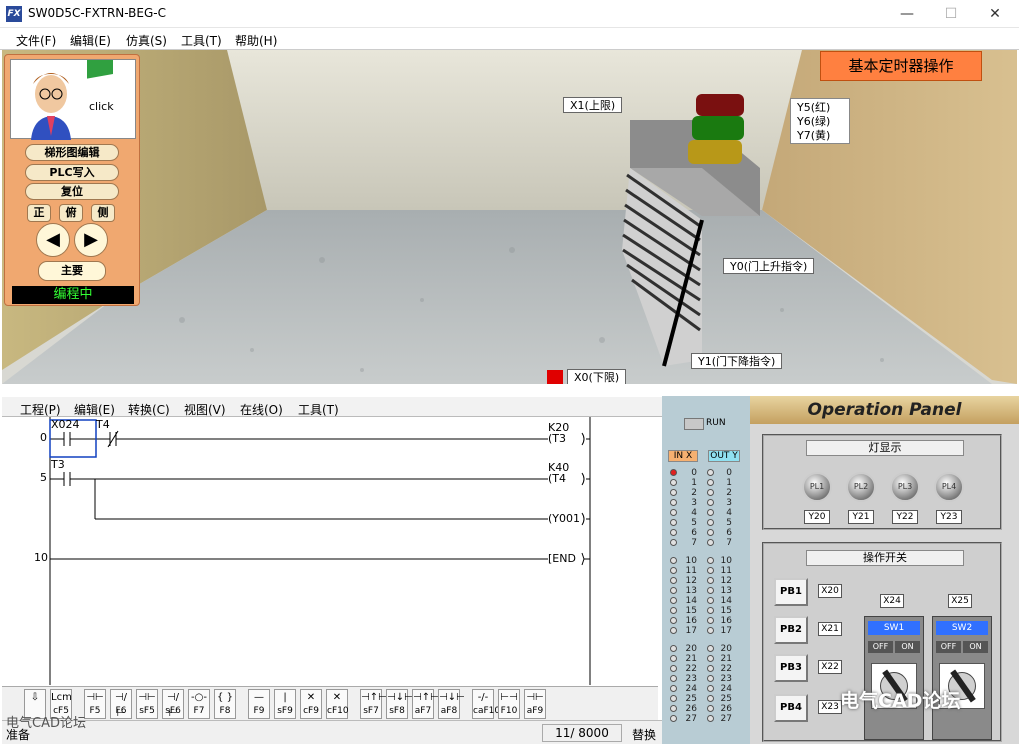 The image size is (1019, 744). What do you see at coordinates (121, 704) in the screenshot?
I see `fkey-f6: ⊣/⊢ F6` at bounding box center [121, 704].